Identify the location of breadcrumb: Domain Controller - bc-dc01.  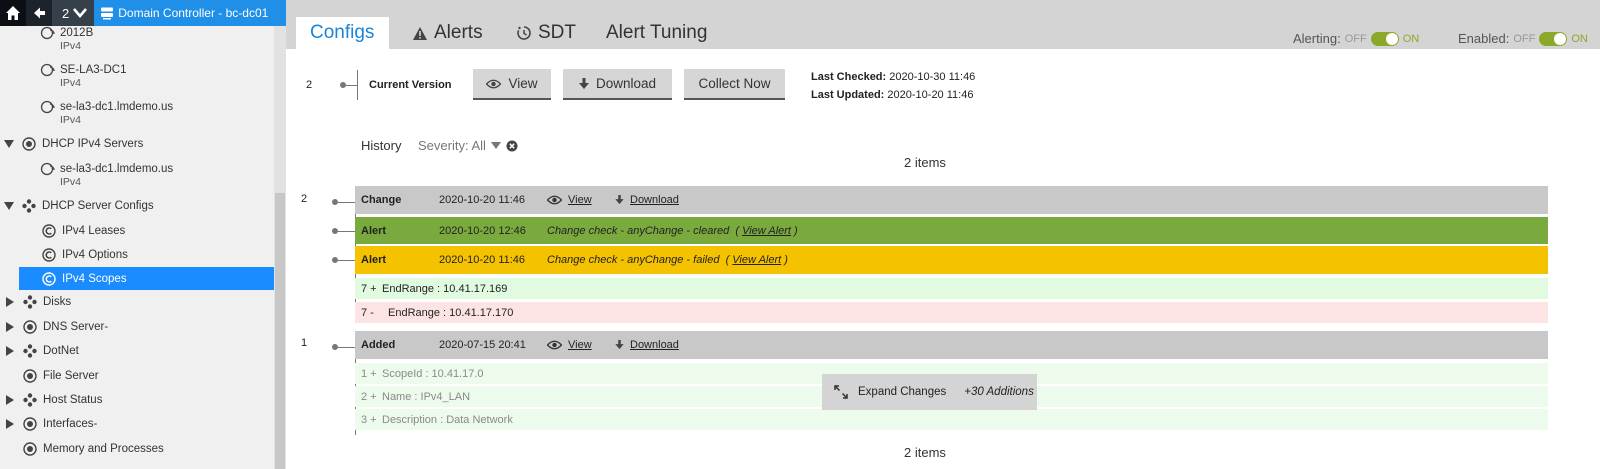
(181, 13).